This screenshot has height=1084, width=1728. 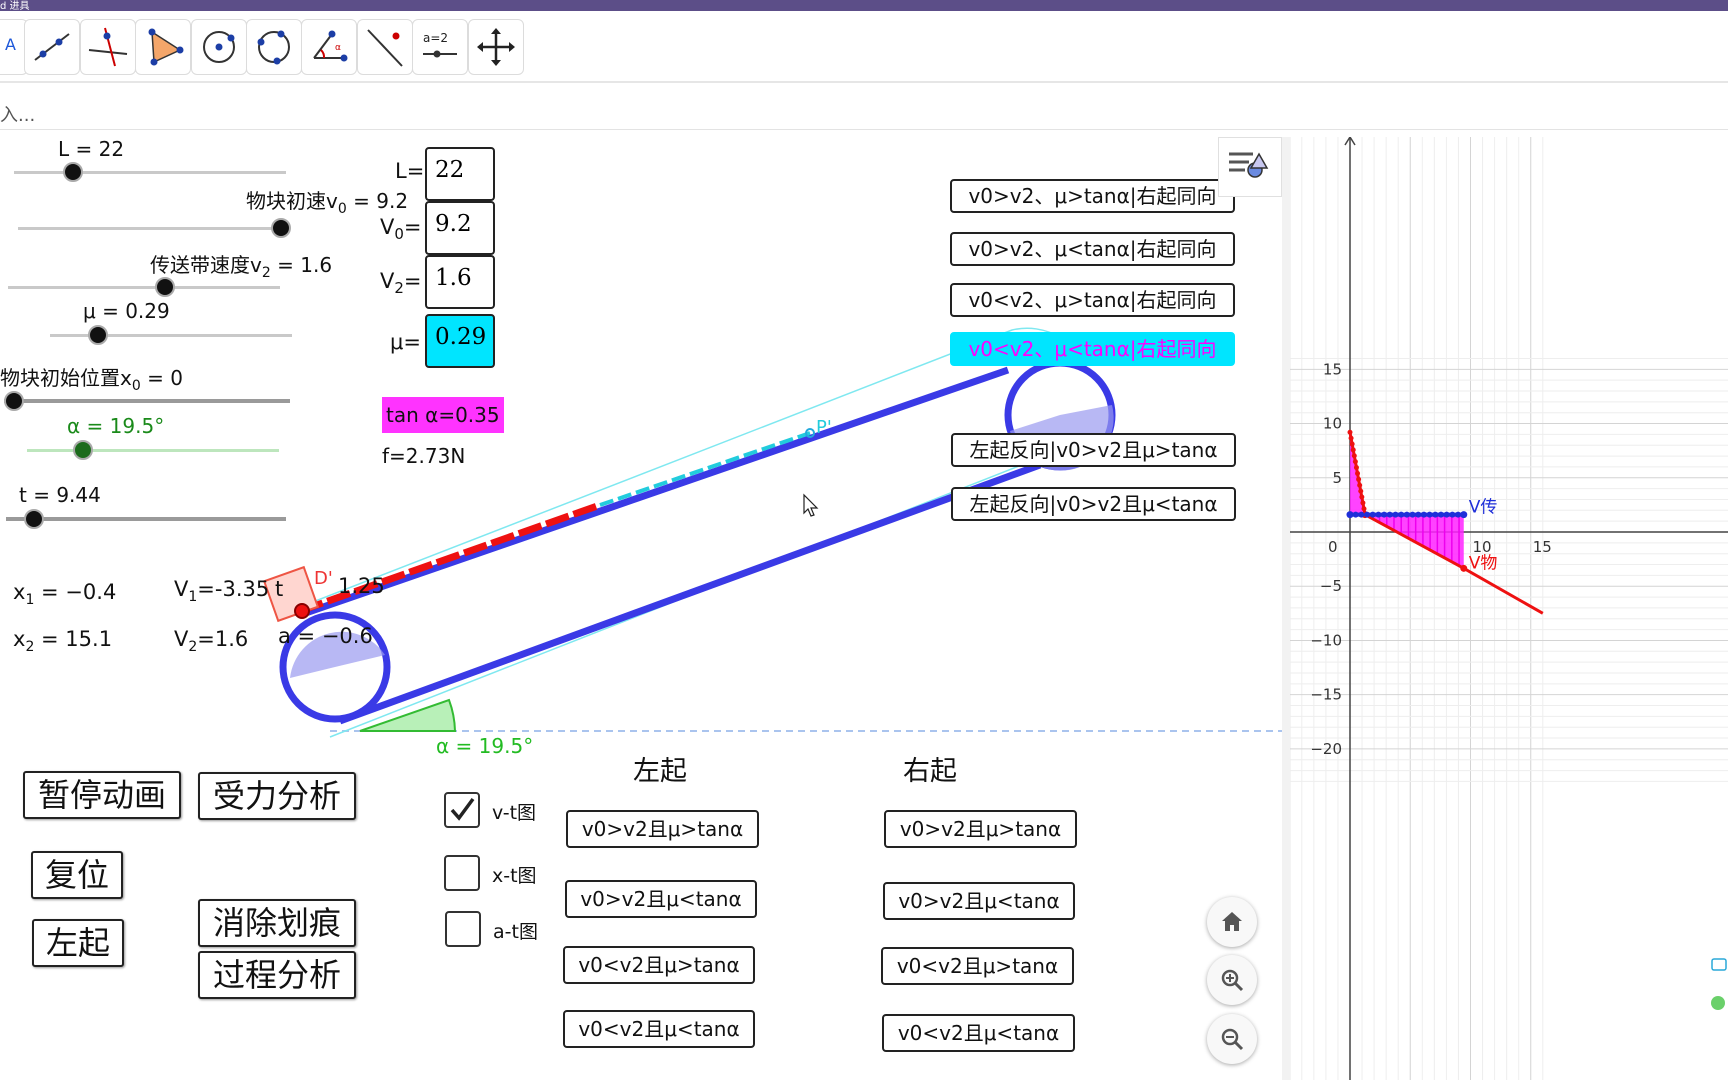 What do you see at coordinates (83, 450) in the screenshot?
I see `slider-alpha-knob` at bounding box center [83, 450].